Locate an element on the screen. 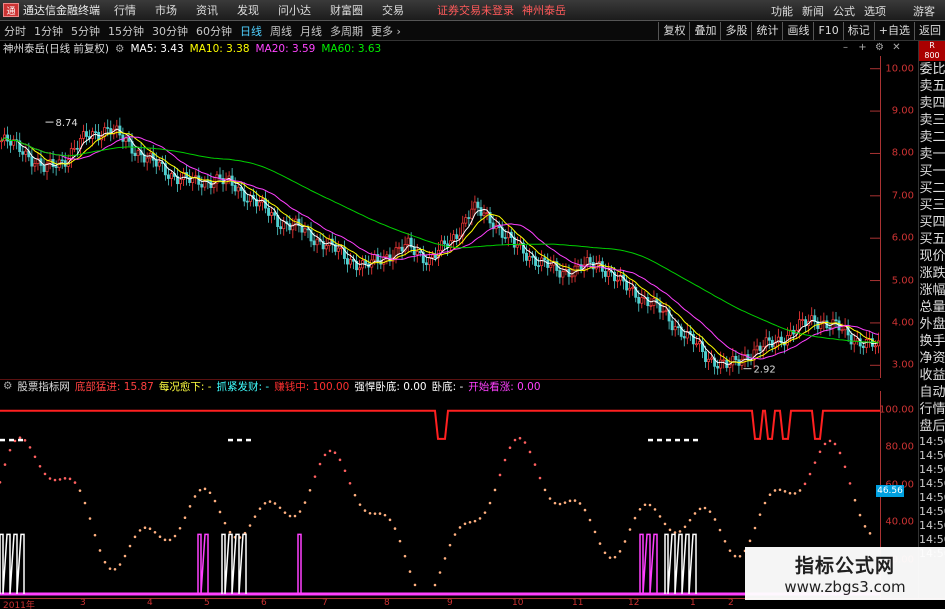 This screenshot has height=609, width=945. side-panel-item: 卖二 is located at coordinates (932, 137).